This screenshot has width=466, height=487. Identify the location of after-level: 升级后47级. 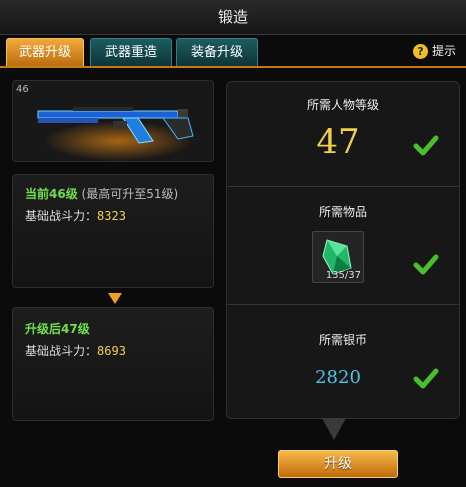
(57, 329).